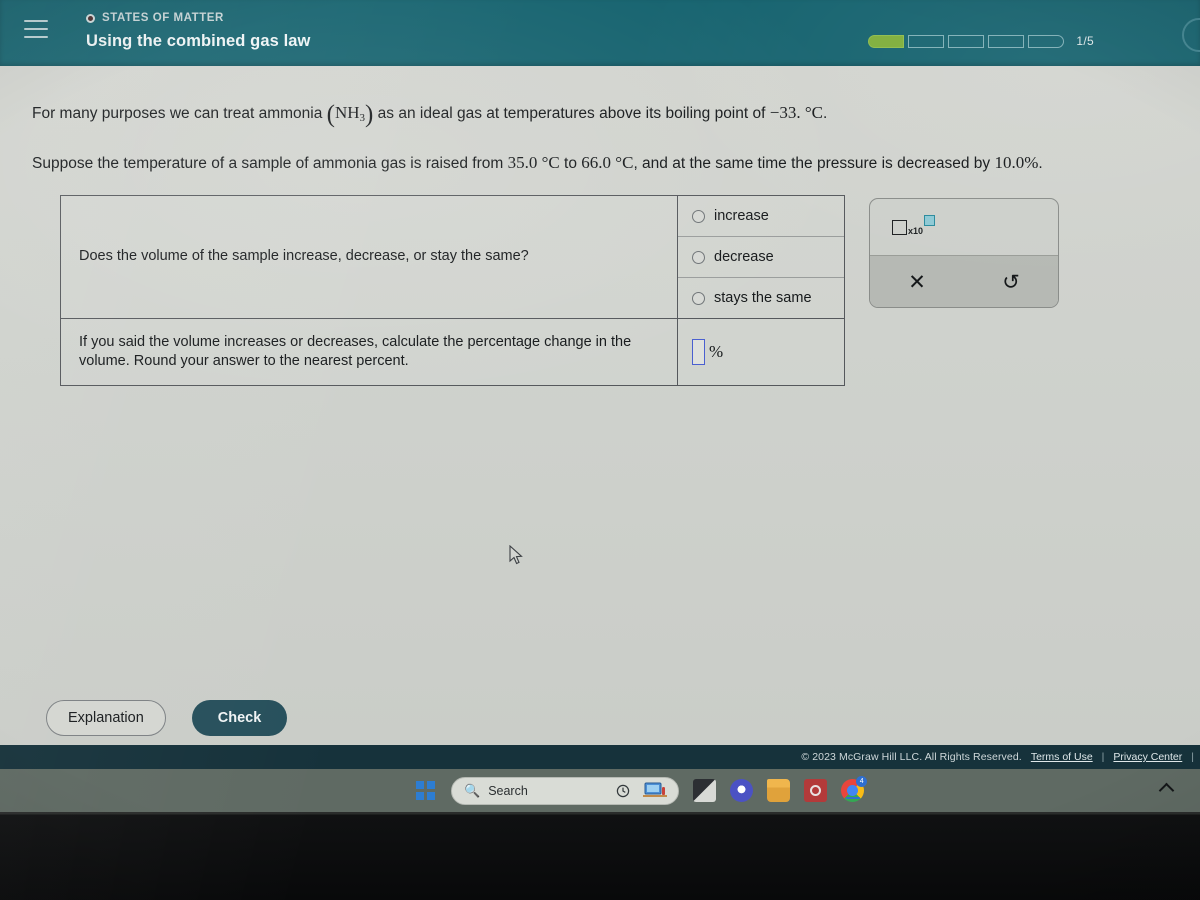  Describe the element at coordinates (796, 112) in the screenshot. I see `boiling-point-value: −33. °C` at that location.